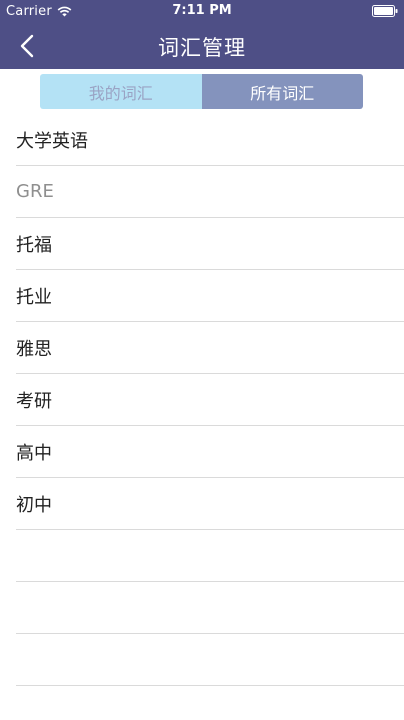 Image resolution: width=404 pixels, height=720 pixels. I want to click on list-item: 托业, so click(210, 296).